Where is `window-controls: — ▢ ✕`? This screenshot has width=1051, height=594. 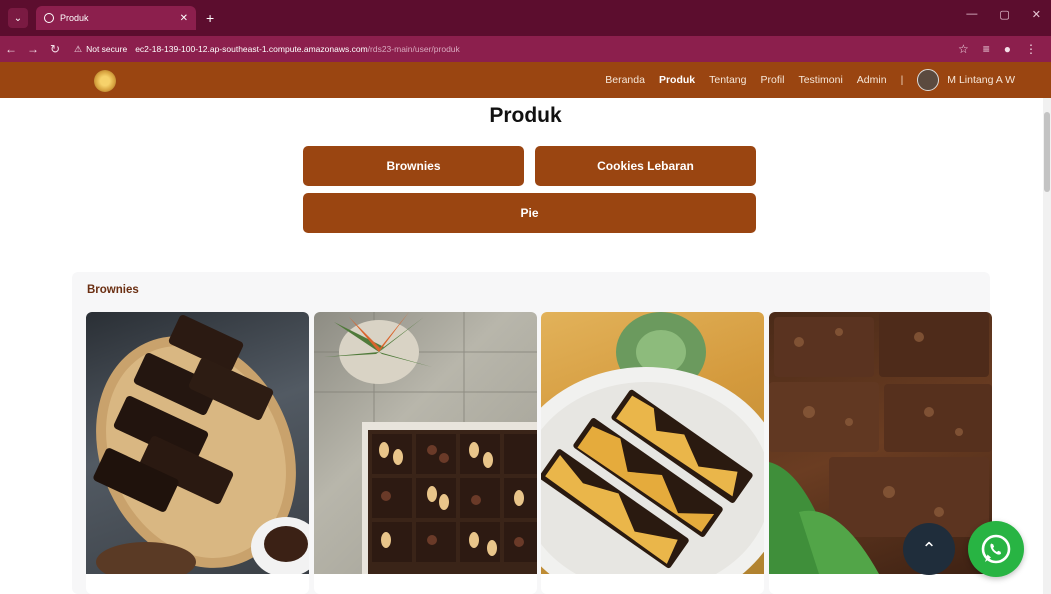
window-controls: — ▢ ✕ is located at coordinates (1003, 14).